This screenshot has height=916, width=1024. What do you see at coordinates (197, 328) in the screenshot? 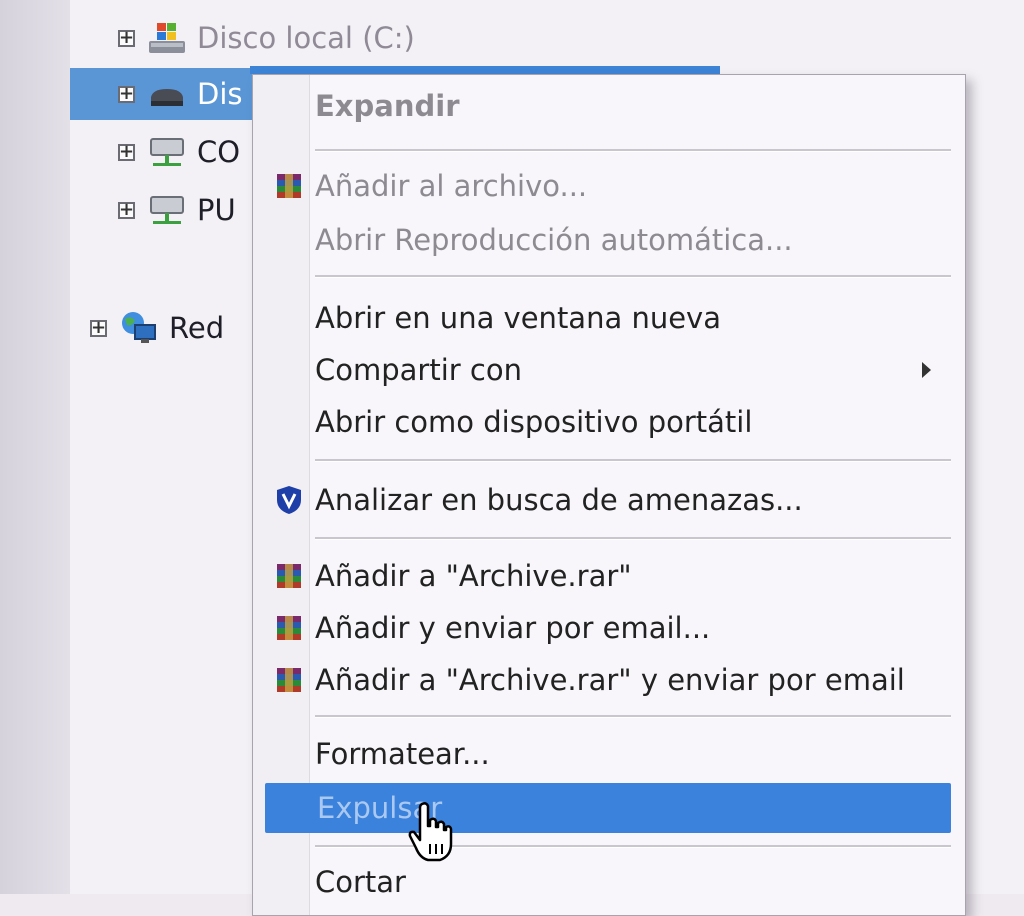
I see `tree-item-label: Red` at bounding box center [197, 328].